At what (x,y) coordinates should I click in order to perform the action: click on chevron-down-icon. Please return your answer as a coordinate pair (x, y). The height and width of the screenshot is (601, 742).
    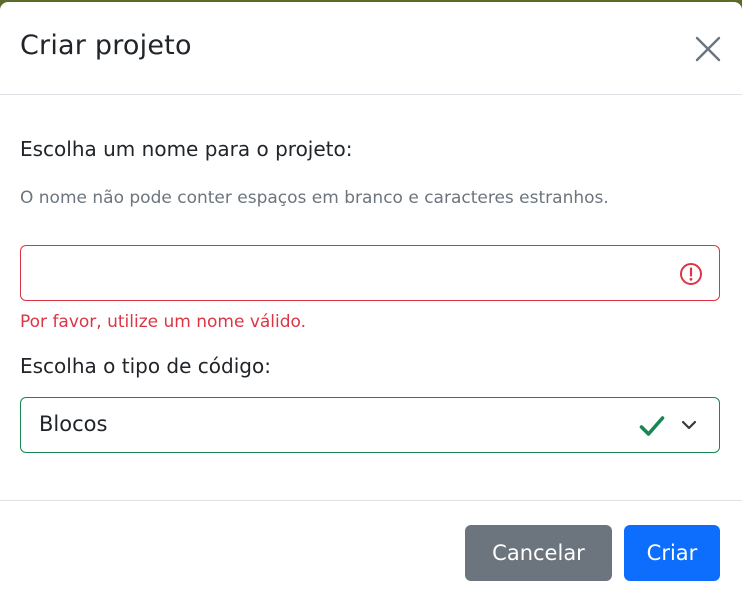
    Looking at the image, I should click on (689, 425).